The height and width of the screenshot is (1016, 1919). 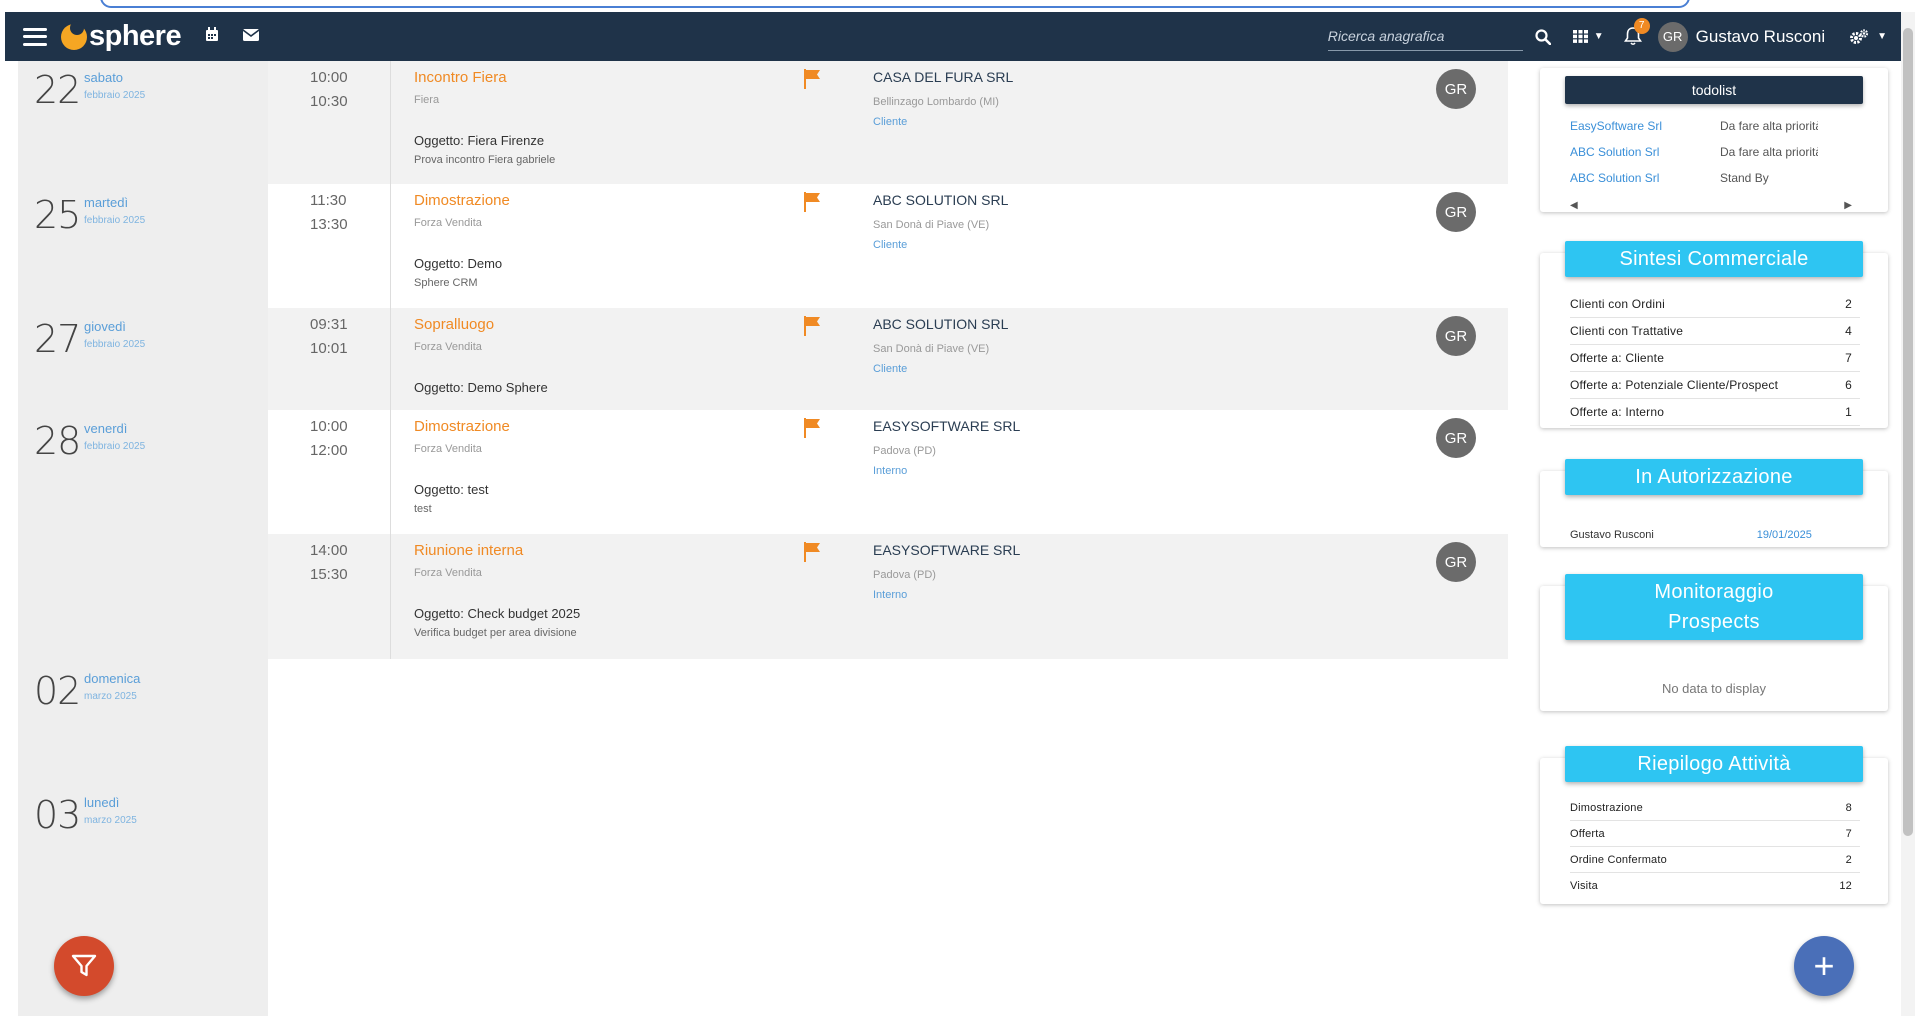 What do you see at coordinates (1715, 860) in the screenshot?
I see `stat-row: Ordine Confermato 2` at bounding box center [1715, 860].